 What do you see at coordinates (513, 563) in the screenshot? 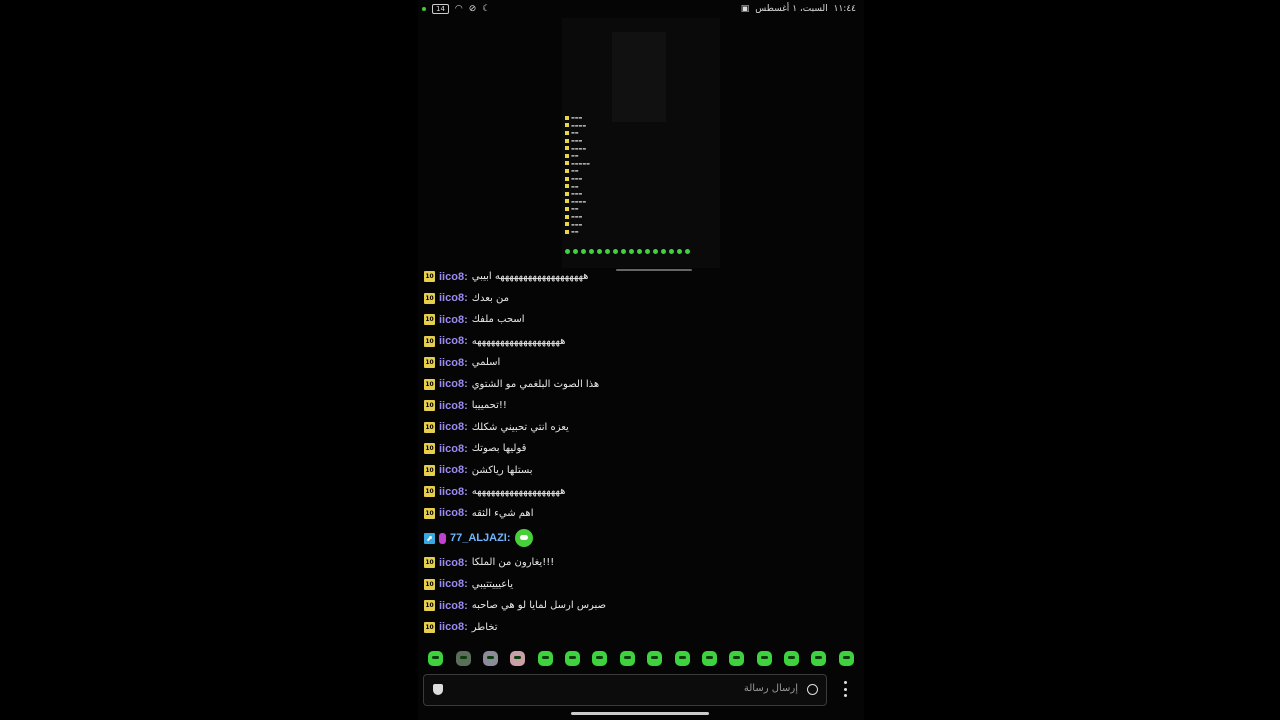
I see `chat-text: يغارون من الملكا!!!` at bounding box center [513, 563].